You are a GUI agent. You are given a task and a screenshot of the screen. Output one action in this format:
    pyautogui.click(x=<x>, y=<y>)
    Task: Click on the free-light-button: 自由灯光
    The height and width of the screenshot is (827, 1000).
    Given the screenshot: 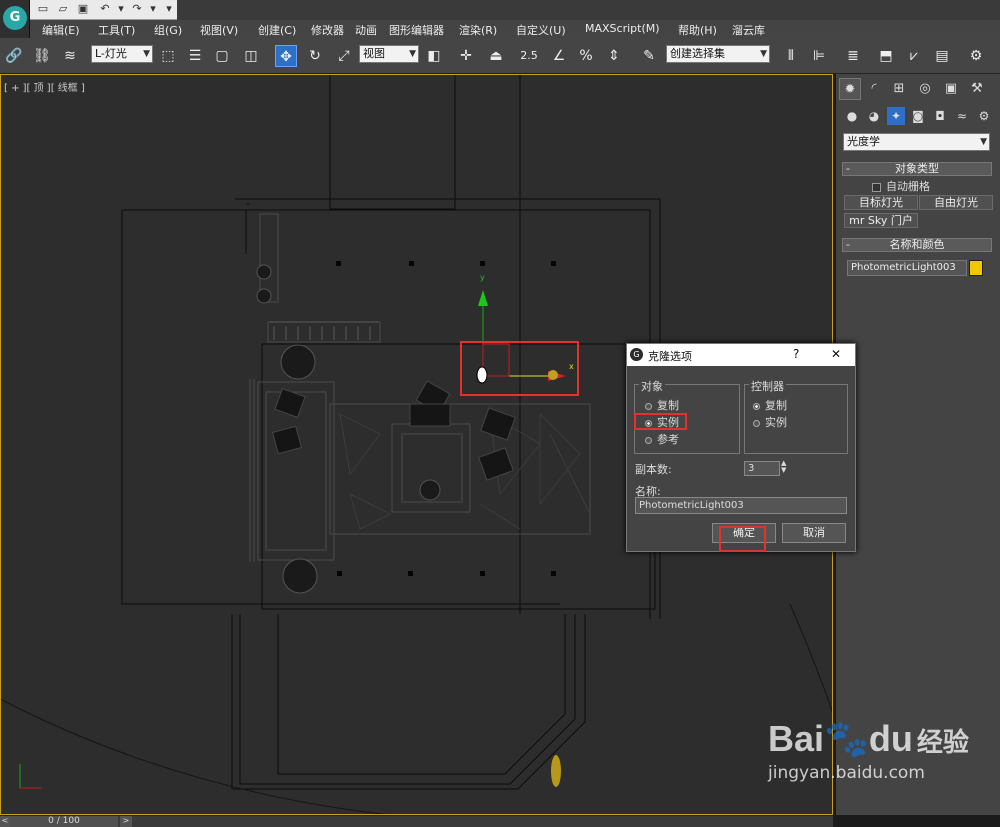 What is the action you would take?
    pyautogui.click(x=956, y=202)
    